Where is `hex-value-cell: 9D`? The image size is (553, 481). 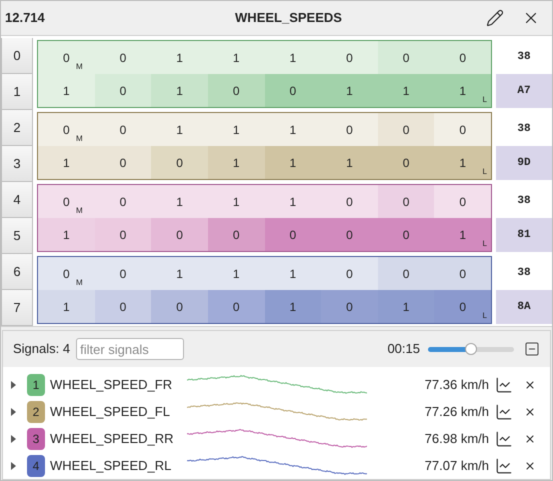 hex-value-cell: 9D is located at coordinates (524, 163).